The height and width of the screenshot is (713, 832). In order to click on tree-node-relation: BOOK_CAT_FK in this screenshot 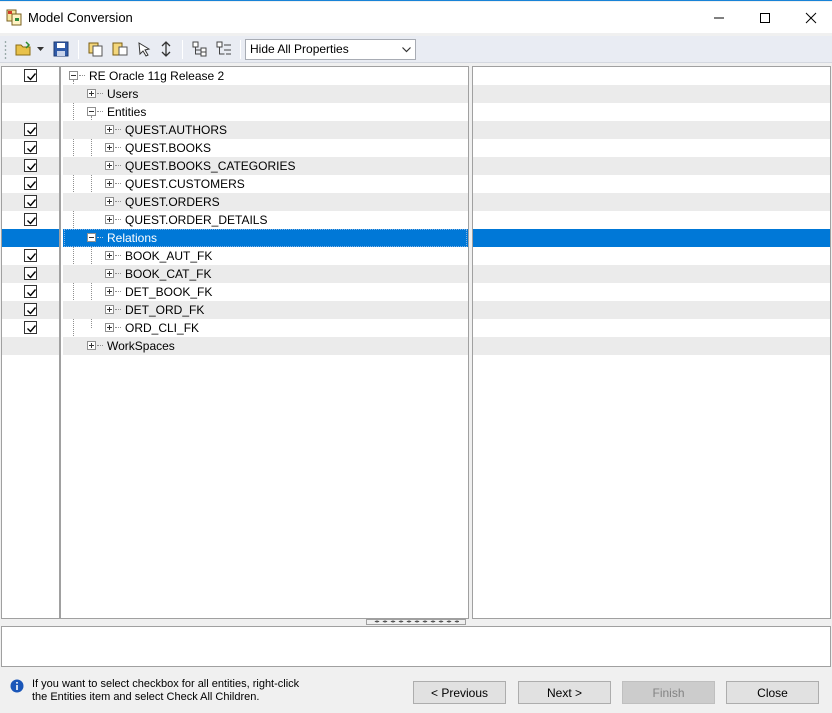, I will do `click(265, 274)`.